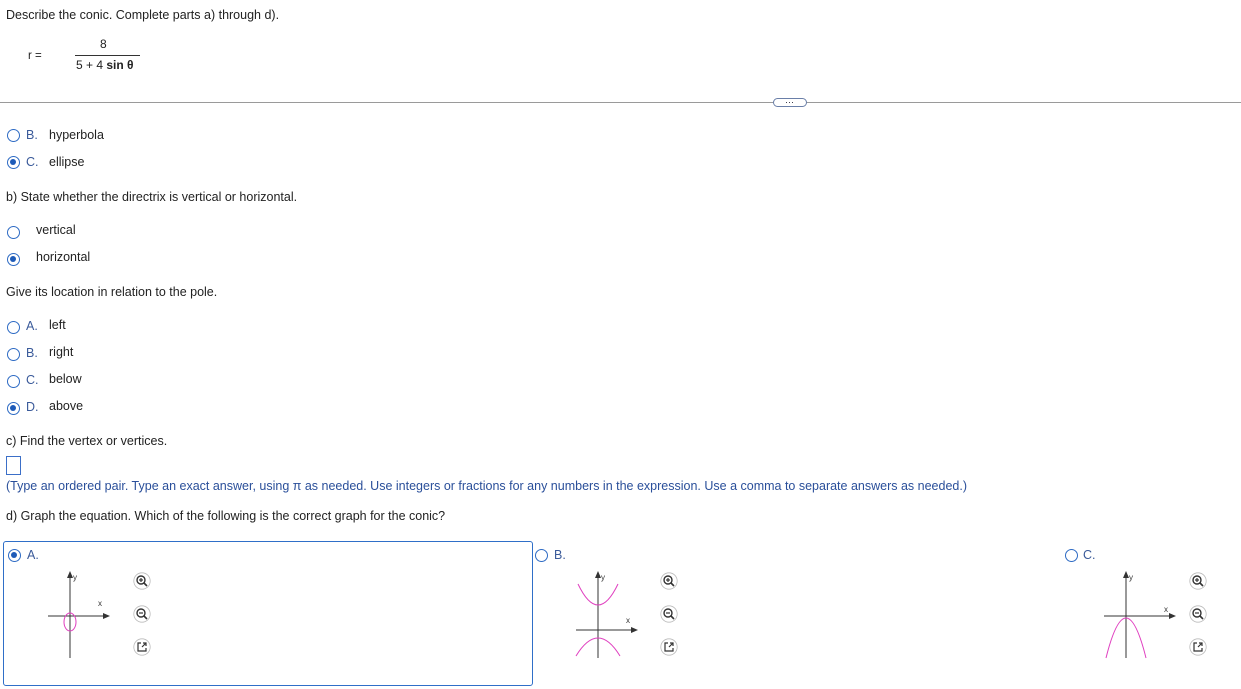 The height and width of the screenshot is (689, 1241). I want to click on option-label-hyperbola: hyperbola, so click(76, 135).